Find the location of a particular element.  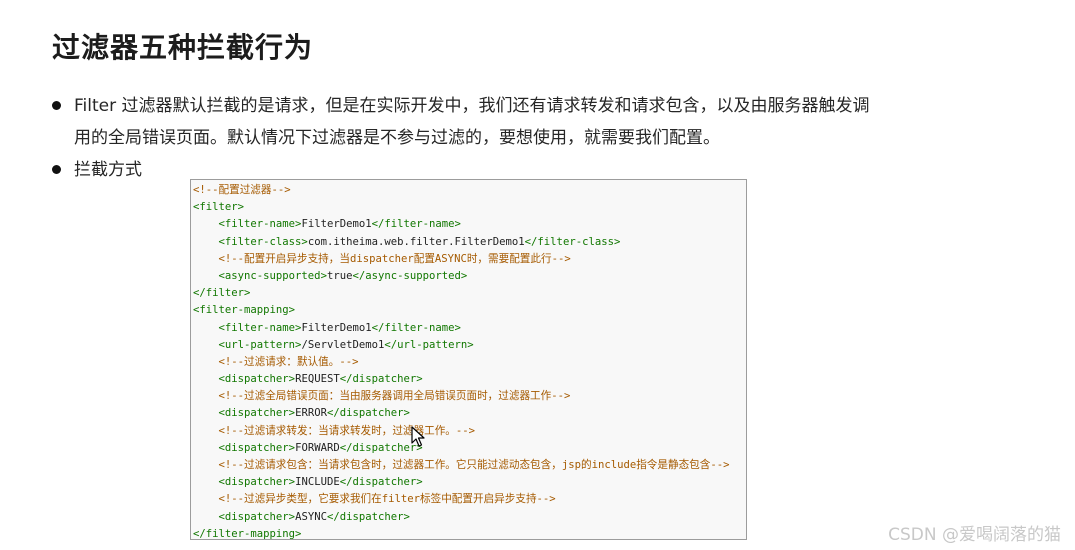

code-line: <async-supported>true</async-supported> is located at coordinates (468, 276).